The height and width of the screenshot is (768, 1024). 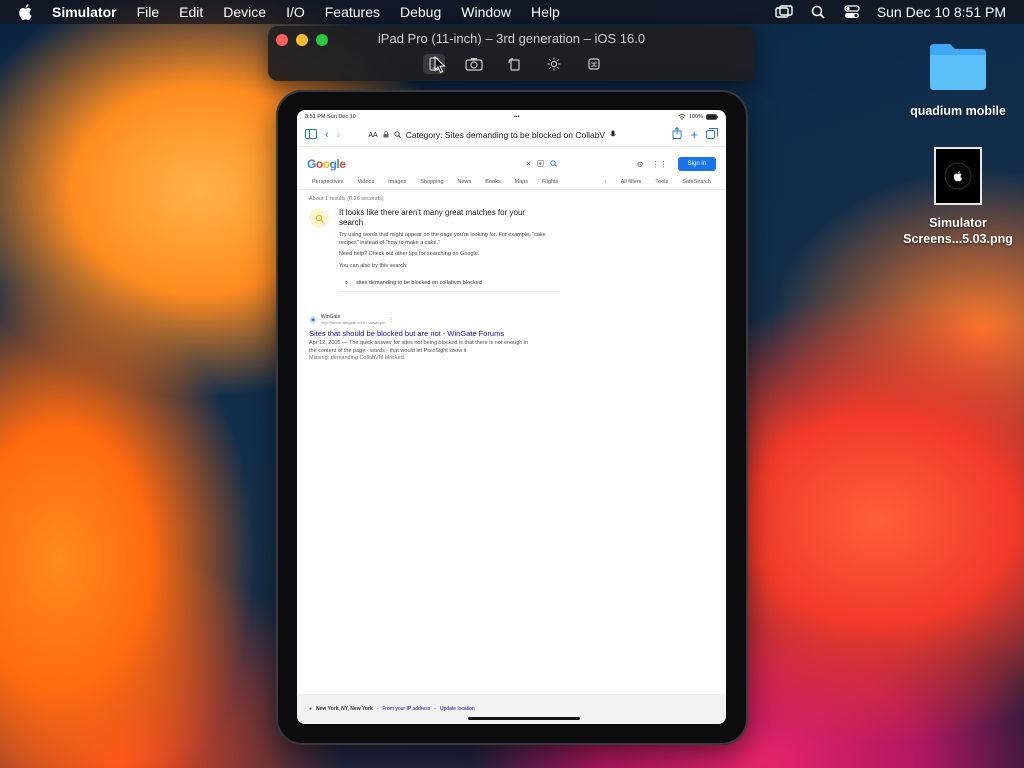 I want to click on screen-mirroring-icon, so click(x=784, y=12).